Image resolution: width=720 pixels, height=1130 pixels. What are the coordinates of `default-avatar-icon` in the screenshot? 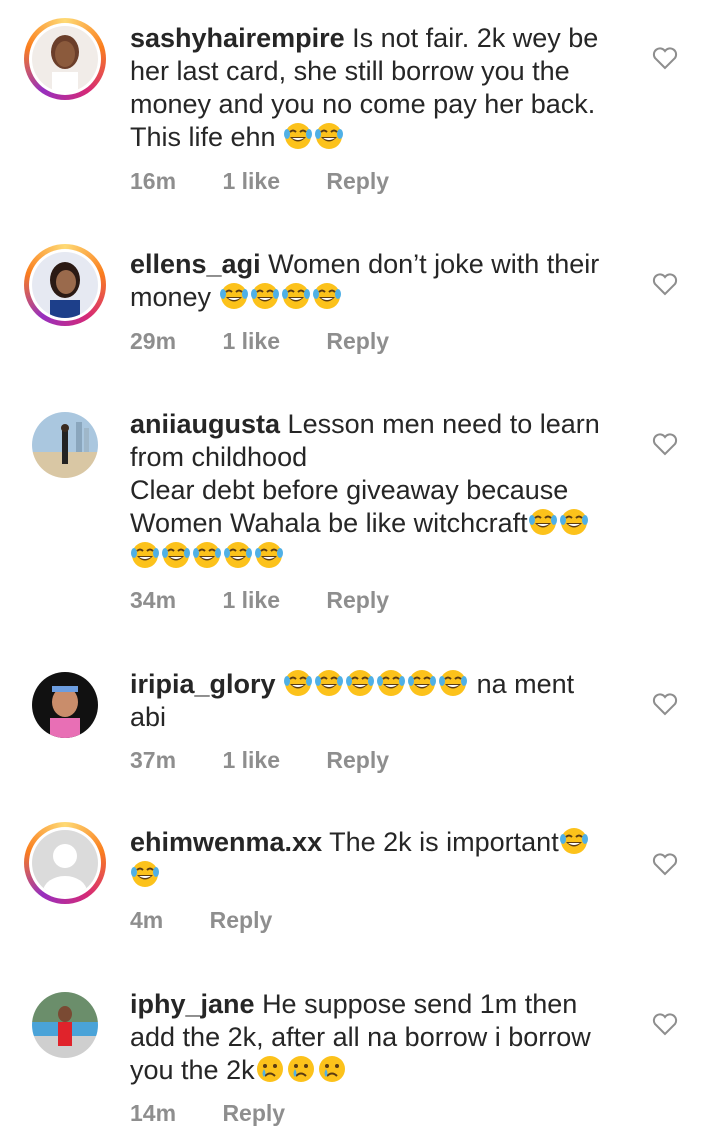 It's located at (65, 863).